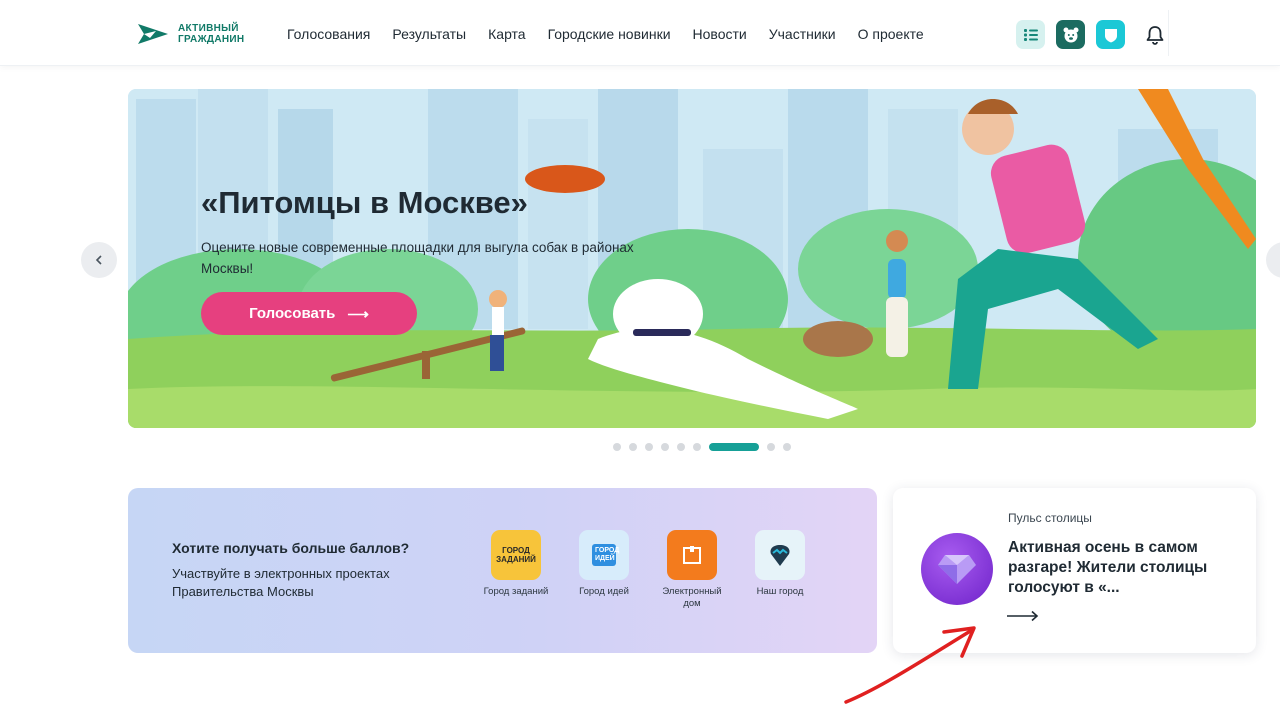 The width and height of the screenshot is (1280, 708). I want to click on carousel-prev-button, so click(99, 260).